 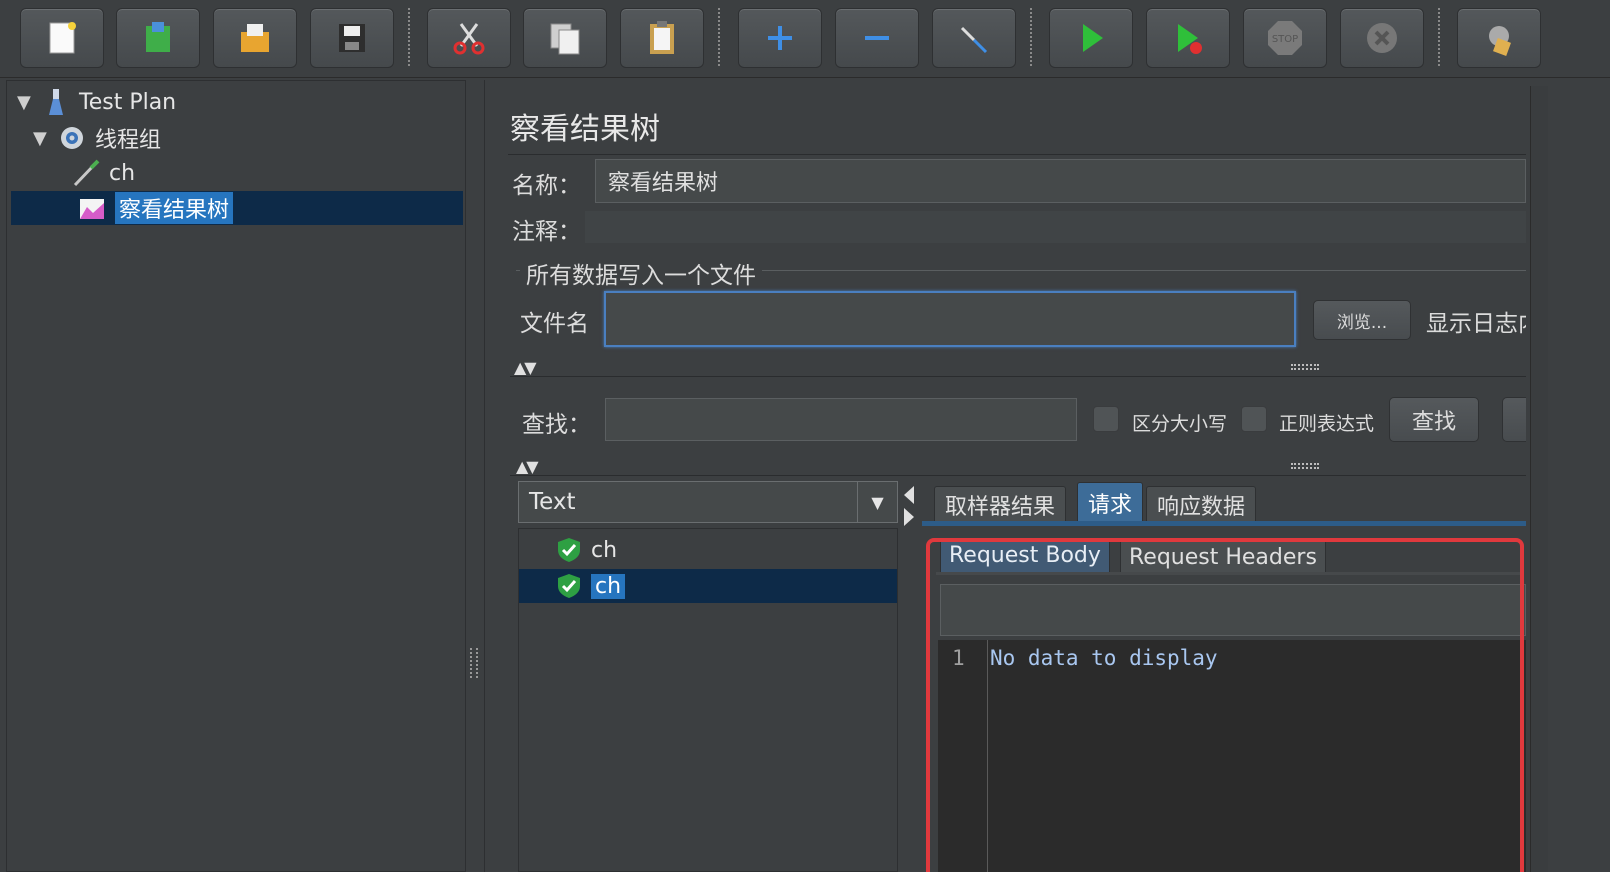 I want to click on filename-input, so click(x=950, y=319).